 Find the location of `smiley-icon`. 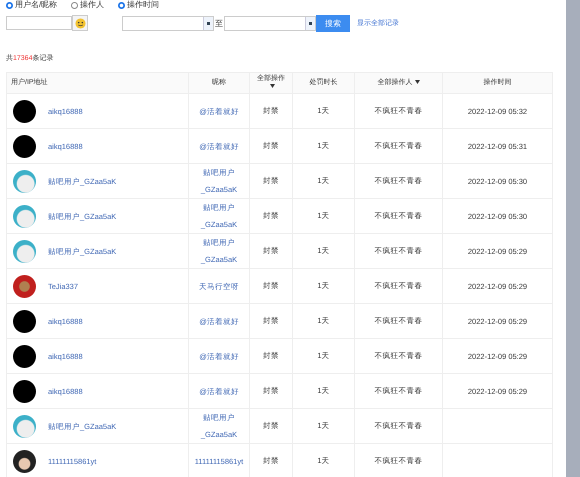

smiley-icon is located at coordinates (80, 23).